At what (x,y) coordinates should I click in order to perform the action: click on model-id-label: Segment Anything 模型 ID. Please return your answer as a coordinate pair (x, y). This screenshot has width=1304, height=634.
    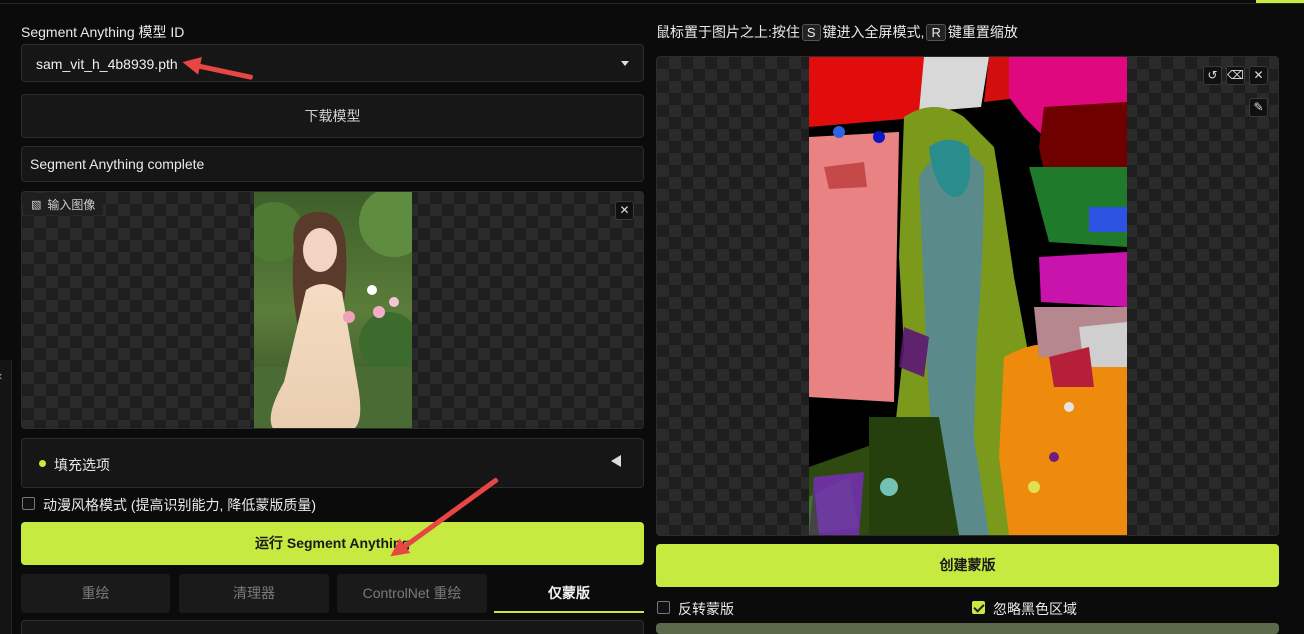
    Looking at the image, I should click on (103, 32).